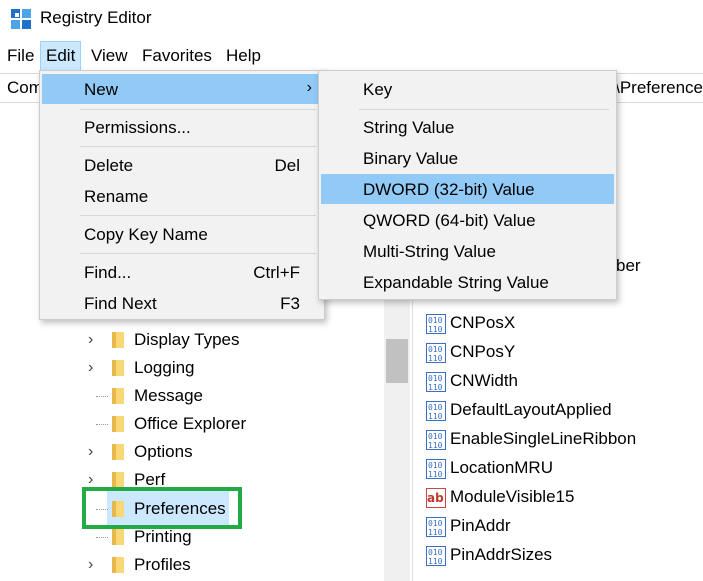 This screenshot has width=703, height=581. Describe the element at coordinates (164, 367) in the screenshot. I see `tree-item-label: Logging` at that location.